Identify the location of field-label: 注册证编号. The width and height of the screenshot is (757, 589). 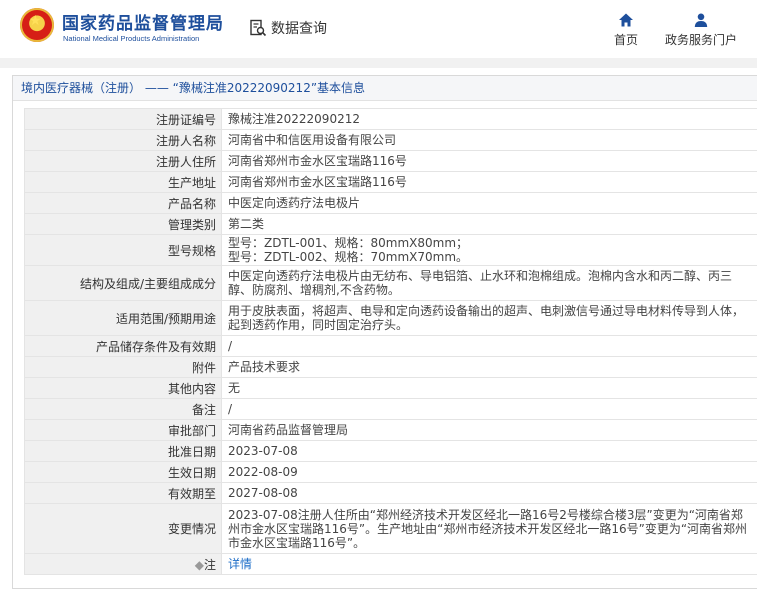
(123, 119).